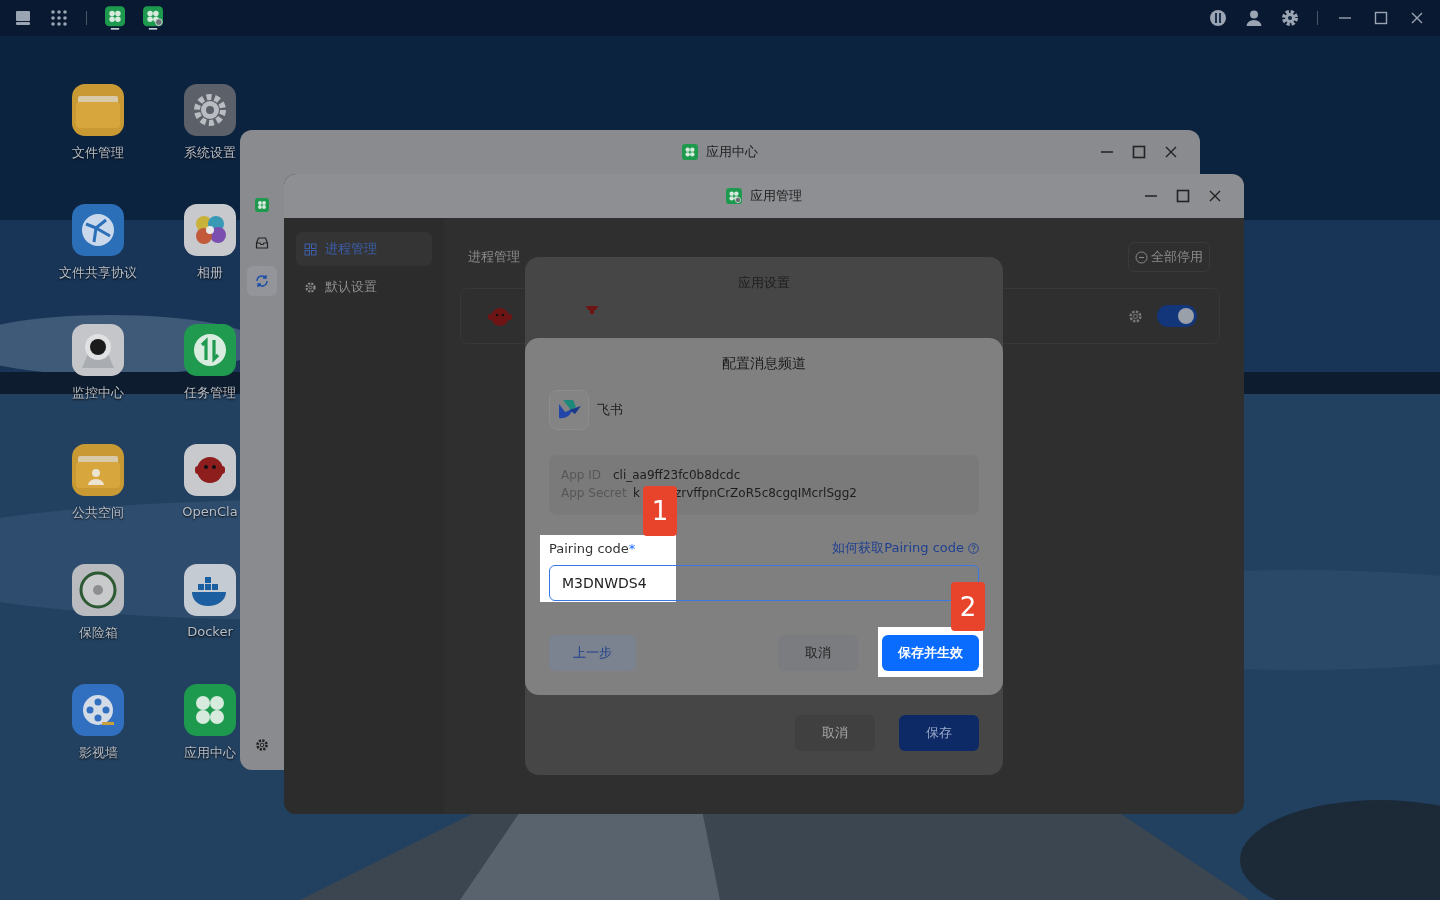 The image size is (1440, 900). Describe the element at coordinates (98, 633) in the screenshot. I see `desktop-icon-label: 保险箱` at that location.